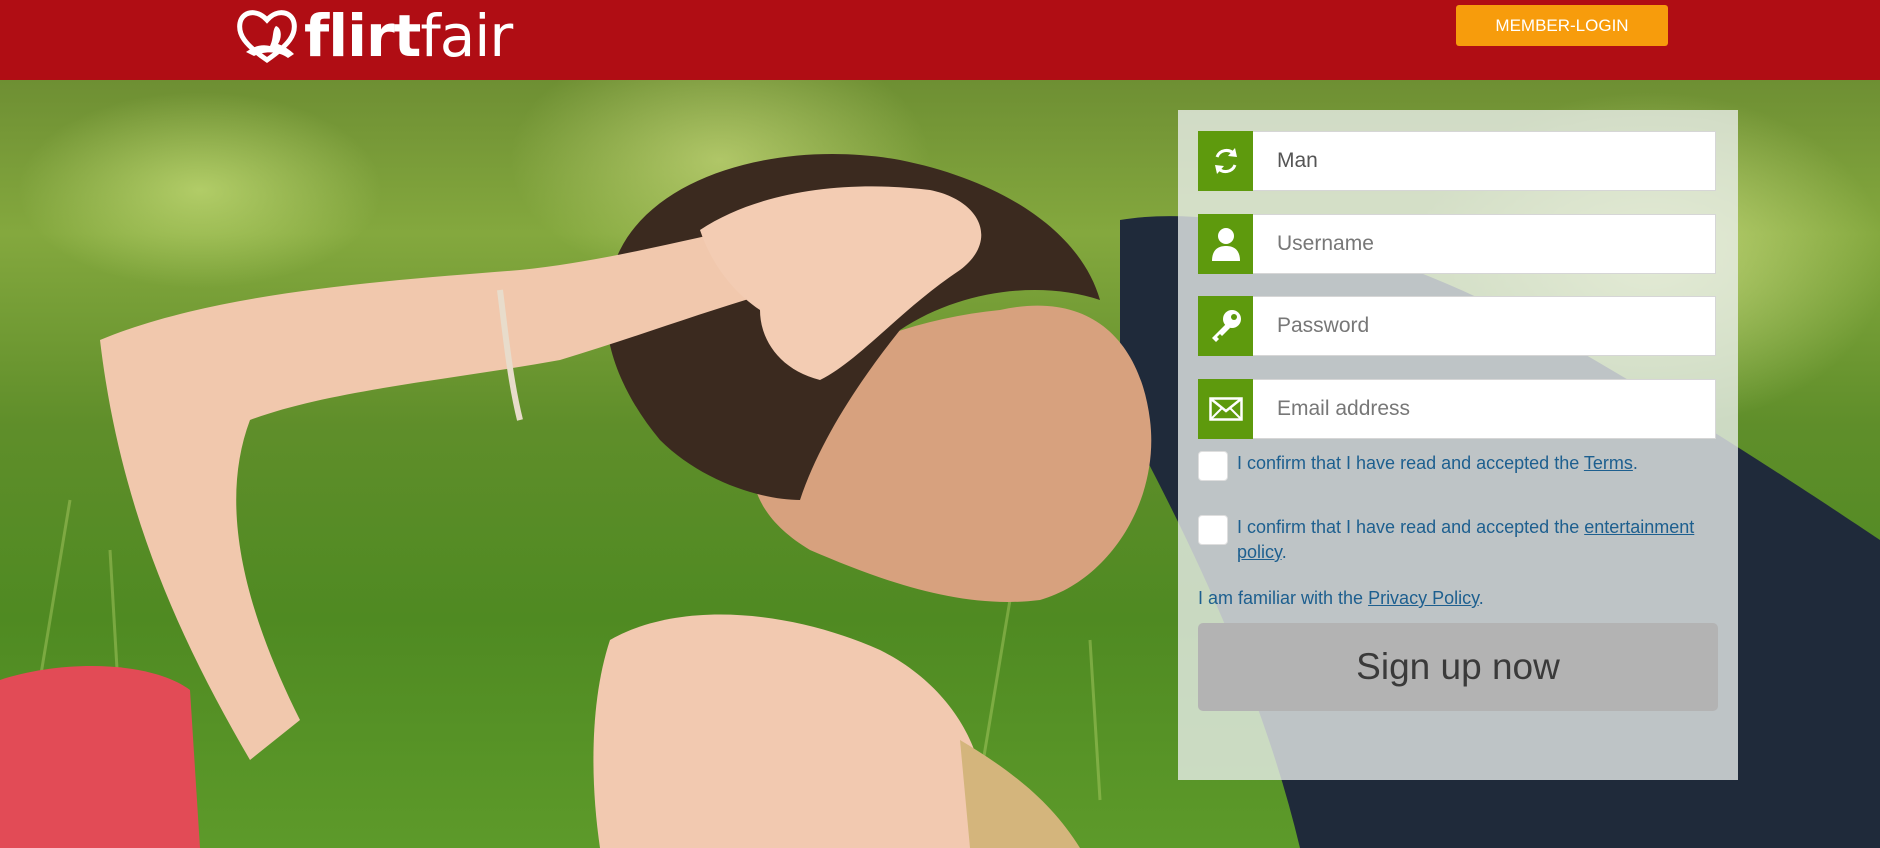 The width and height of the screenshot is (1880, 848). I want to click on username-input, so click(1484, 244).